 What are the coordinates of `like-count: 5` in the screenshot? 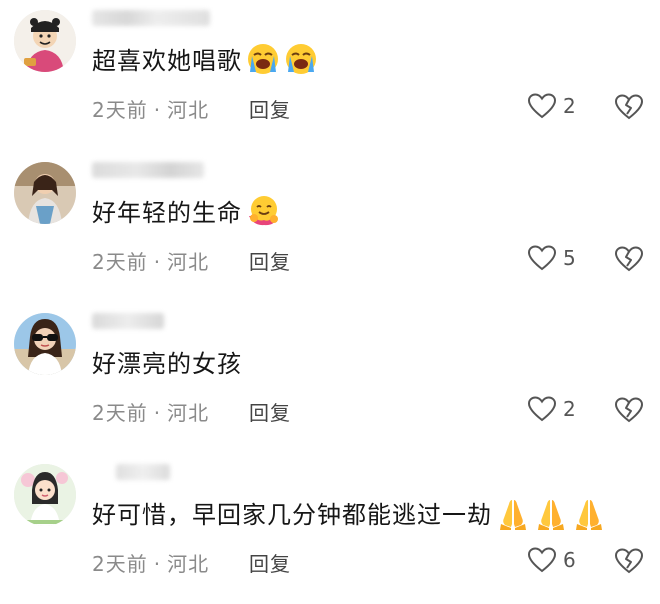 It's located at (569, 258).